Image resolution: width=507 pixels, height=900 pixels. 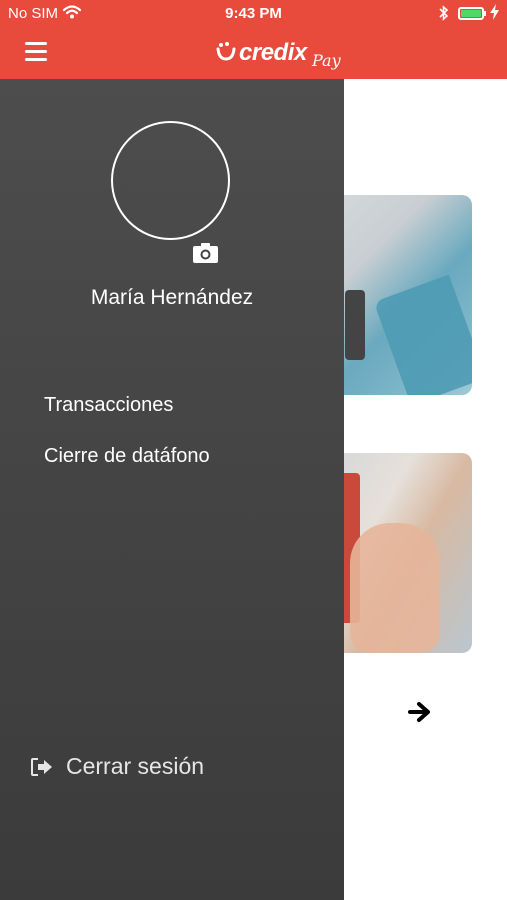 I want to click on menu-item-cierre-datafono: Cierre de datáfono, so click(x=127, y=456).